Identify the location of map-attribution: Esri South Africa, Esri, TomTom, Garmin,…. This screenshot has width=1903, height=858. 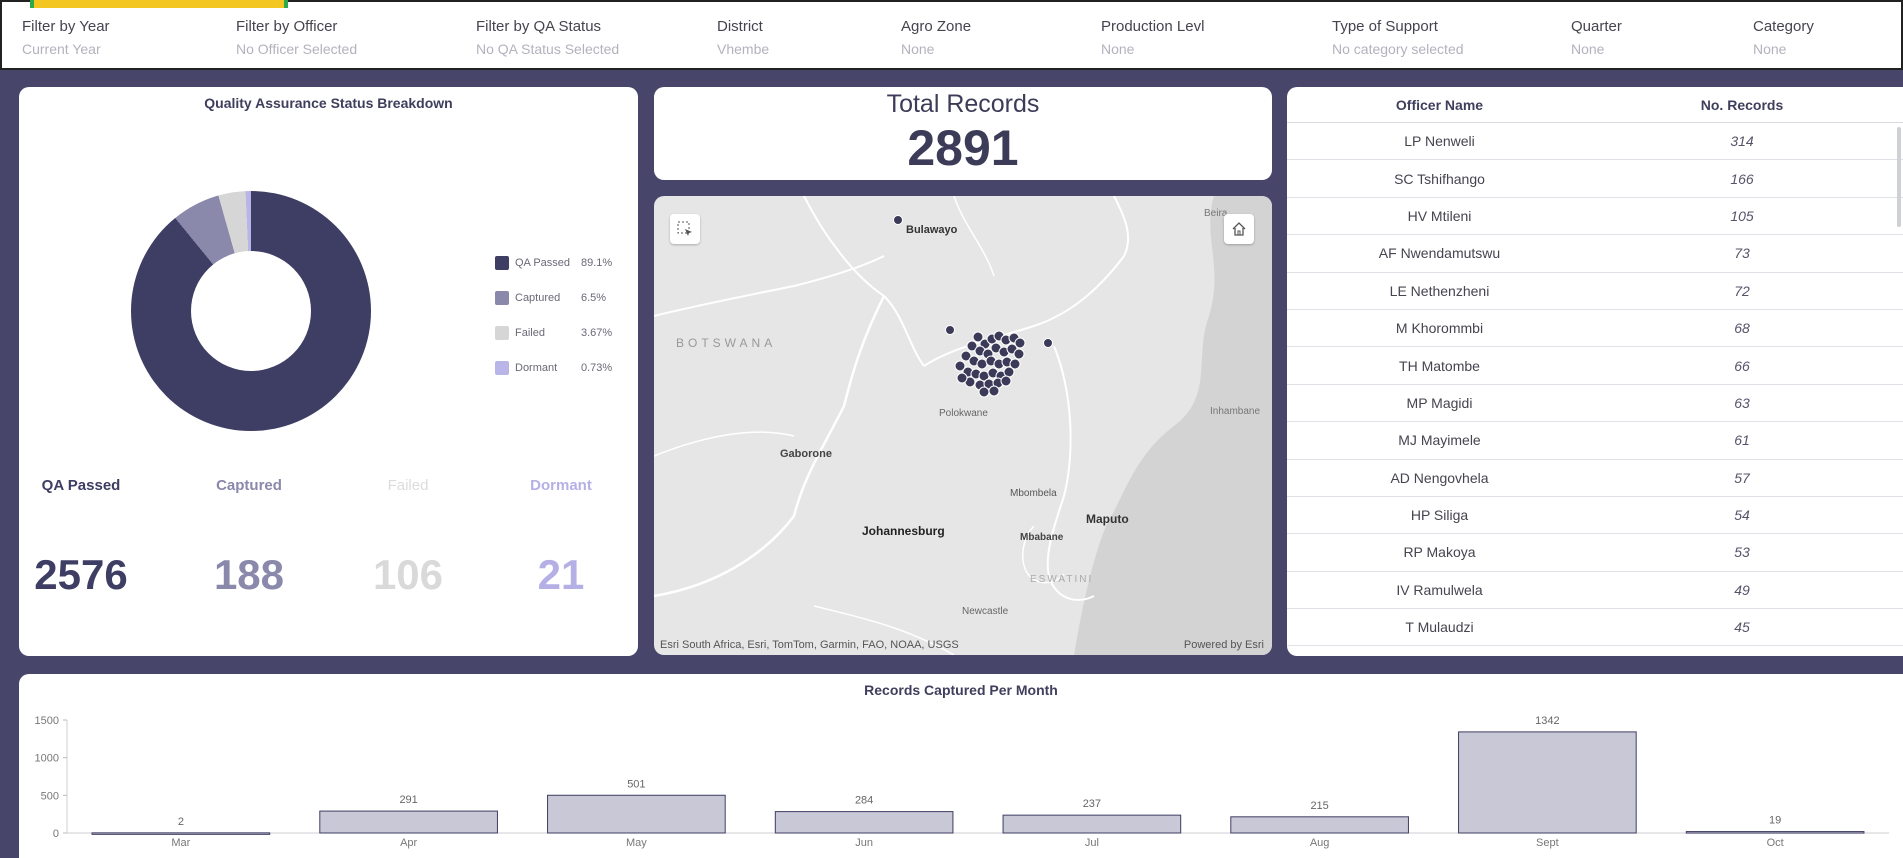
(809, 645).